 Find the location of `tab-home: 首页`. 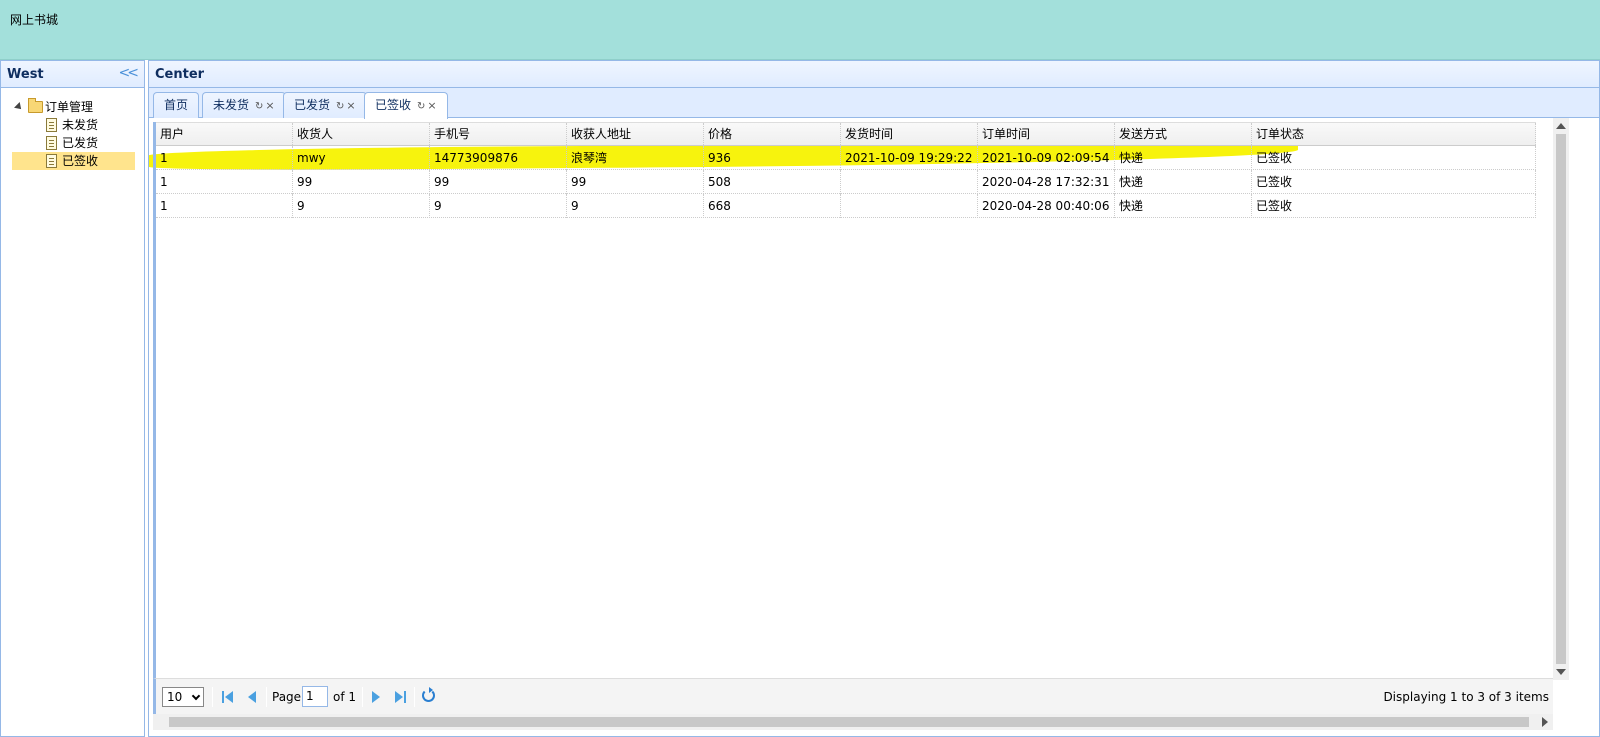

tab-home: 首页 is located at coordinates (176, 105).